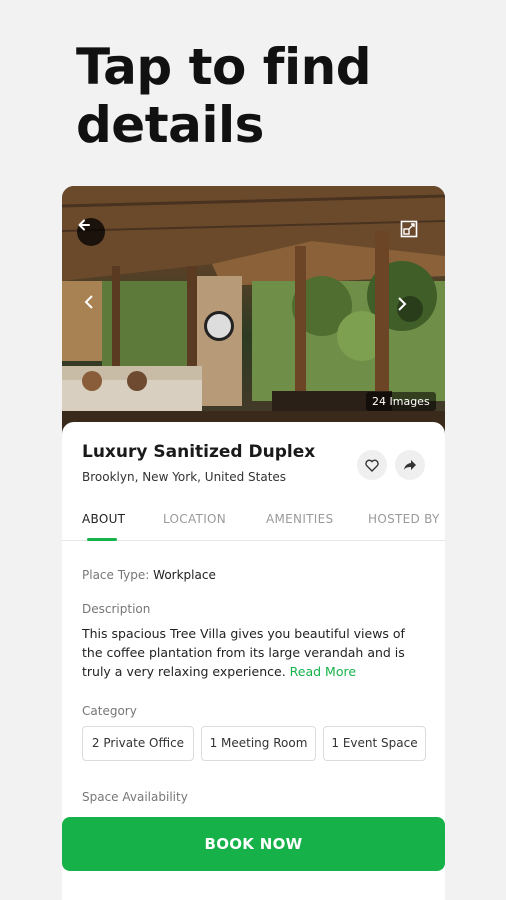  I want to click on listing-location: Brooklyn, New York, United States, so click(184, 477).